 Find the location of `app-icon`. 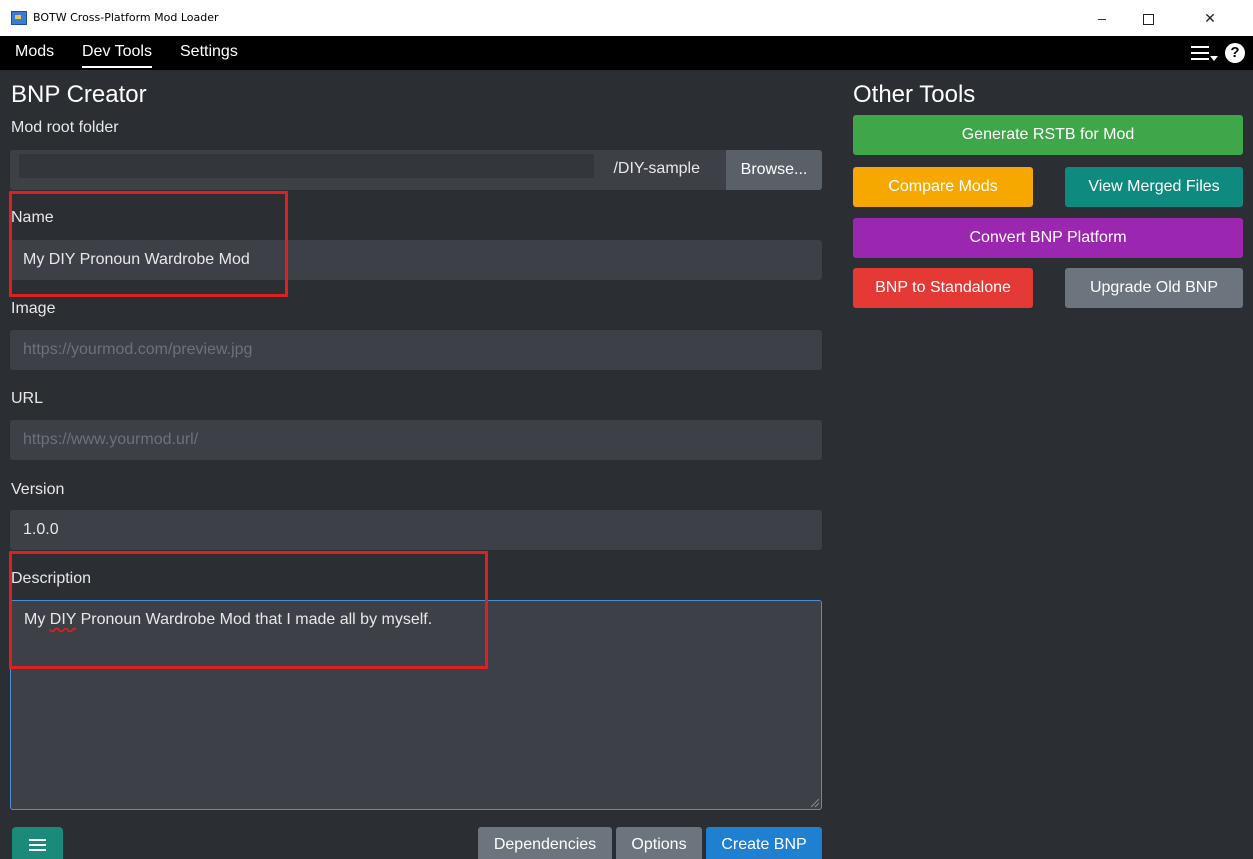

app-icon is located at coordinates (19, 18).